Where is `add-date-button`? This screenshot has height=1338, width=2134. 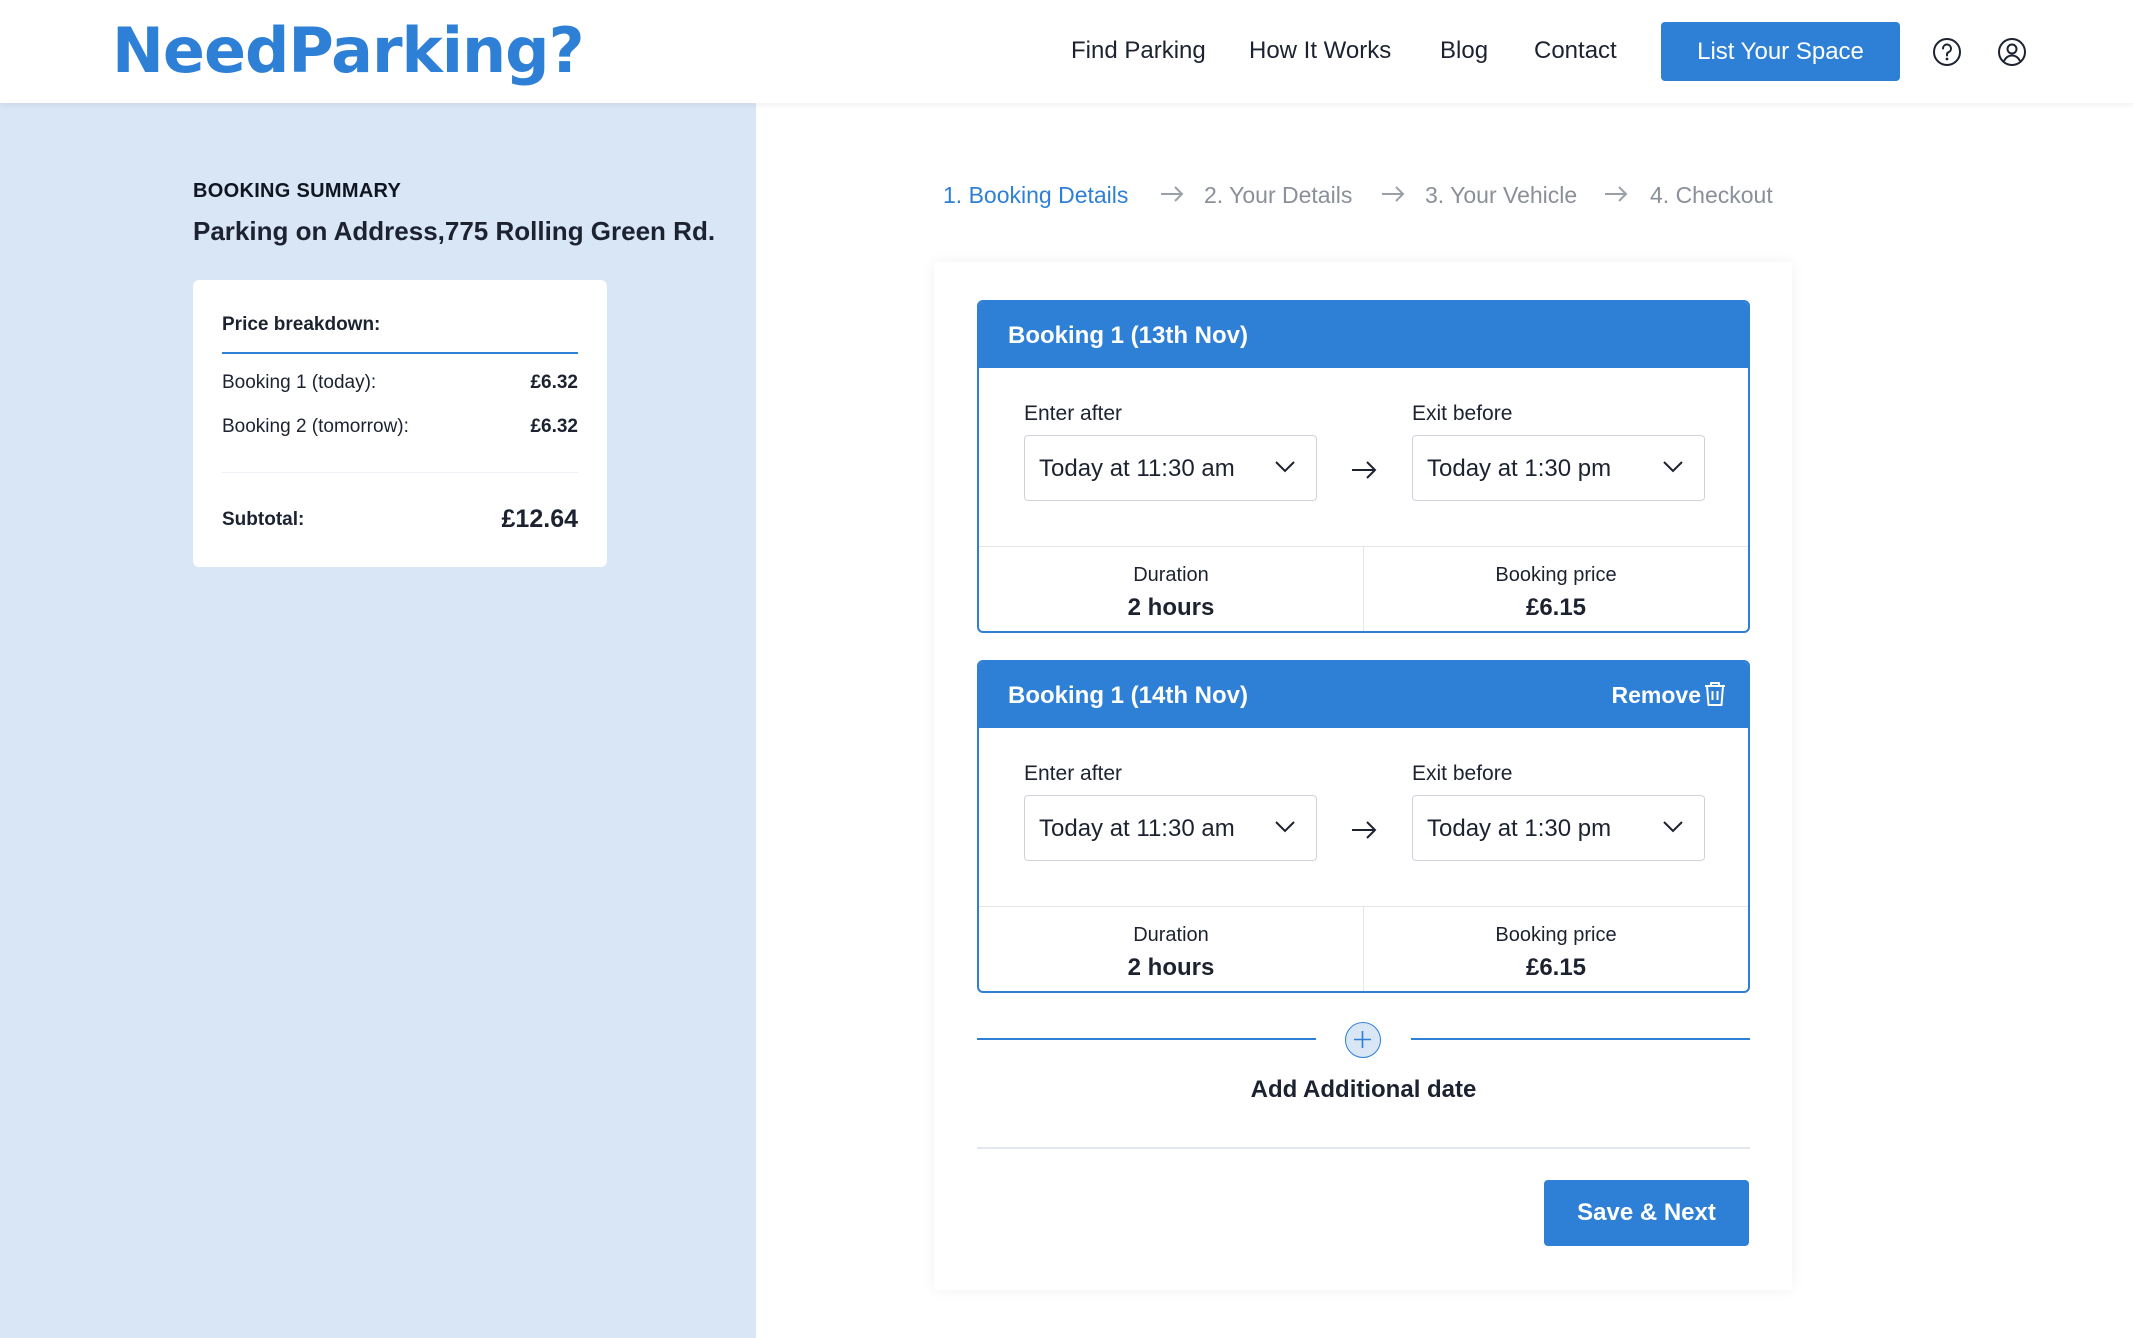 add-date-button is located at coordinates (1363, 1040).